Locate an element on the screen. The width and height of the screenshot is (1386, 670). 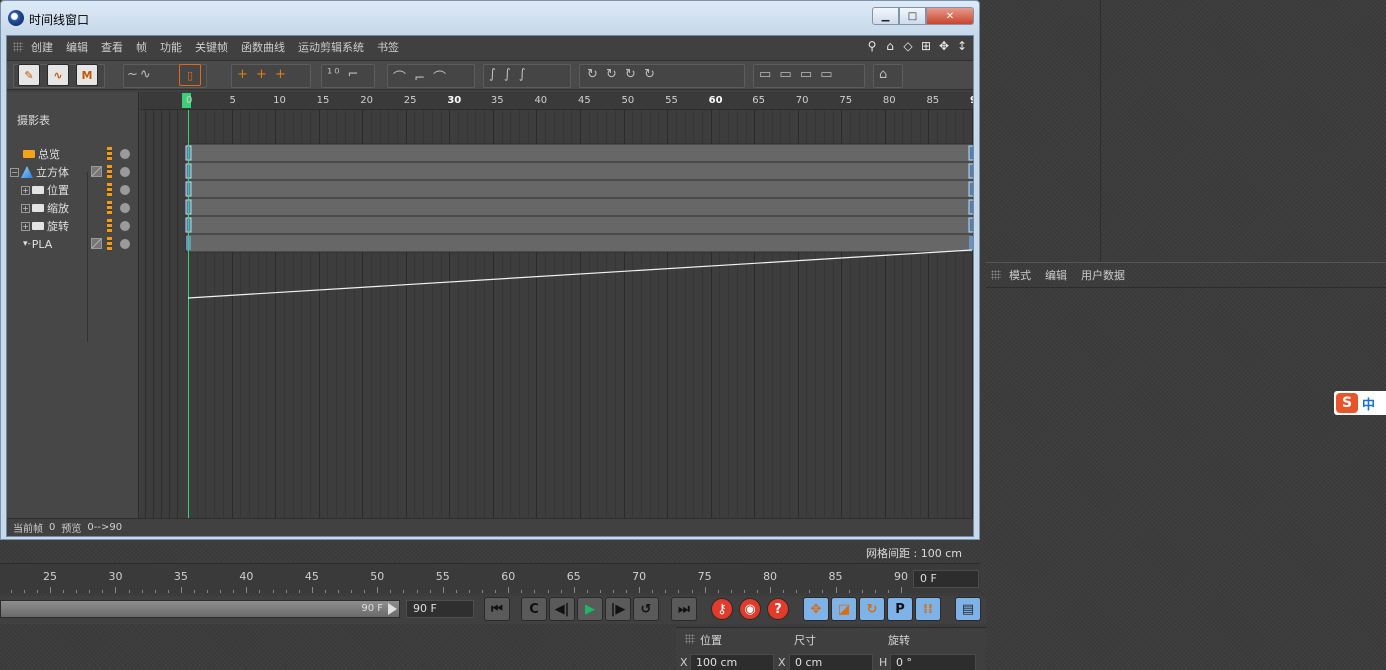
menu-motion-system: 运动剪辑系统 is located at coordinates (331, 47).